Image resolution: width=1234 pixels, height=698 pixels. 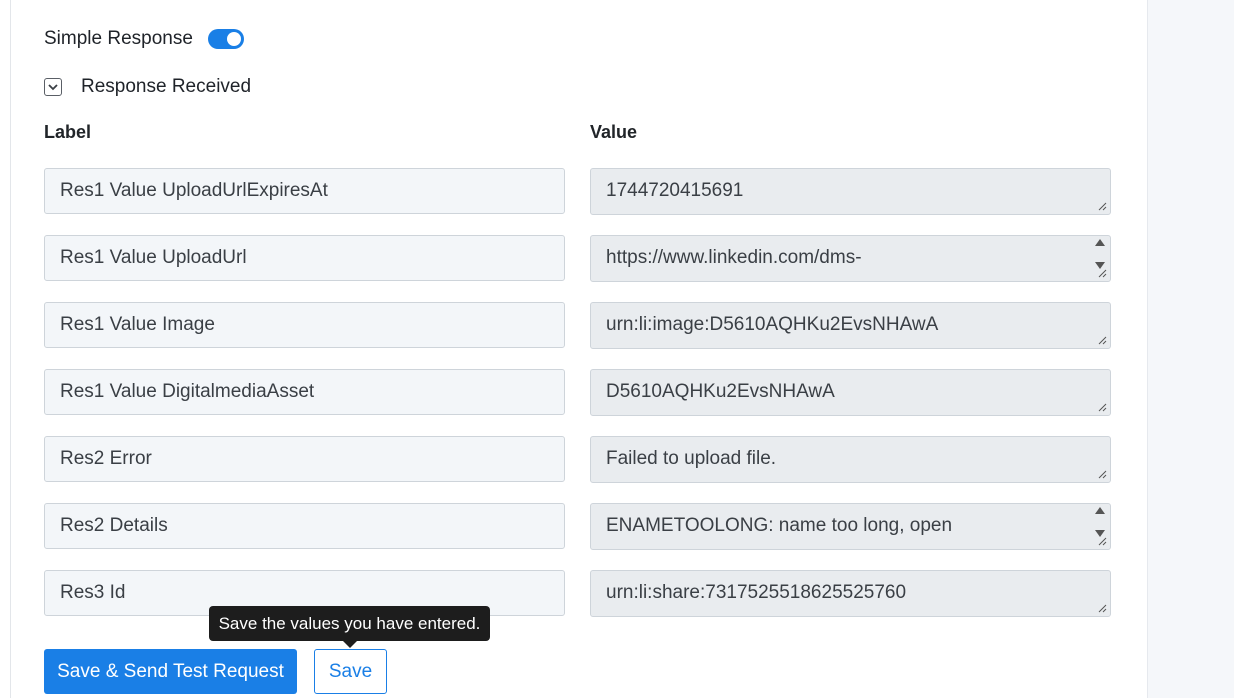 What do you see at coordinates (350, 644) in the screenshot?
I see `tooltip-arrow` at bounding box center [350, 644].